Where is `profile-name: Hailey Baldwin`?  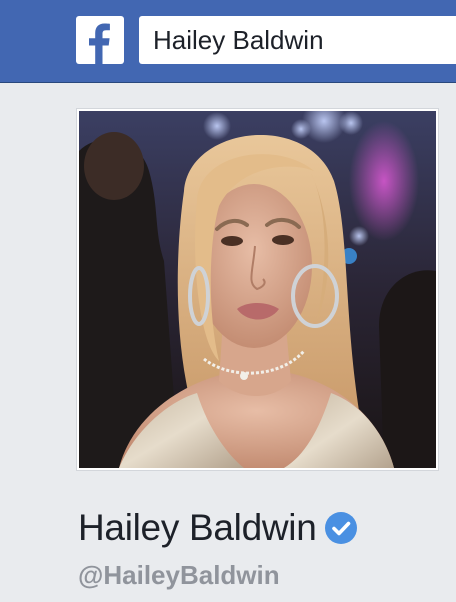 profile-name: Hailey Baldwin is located at coordinates (197, 528).